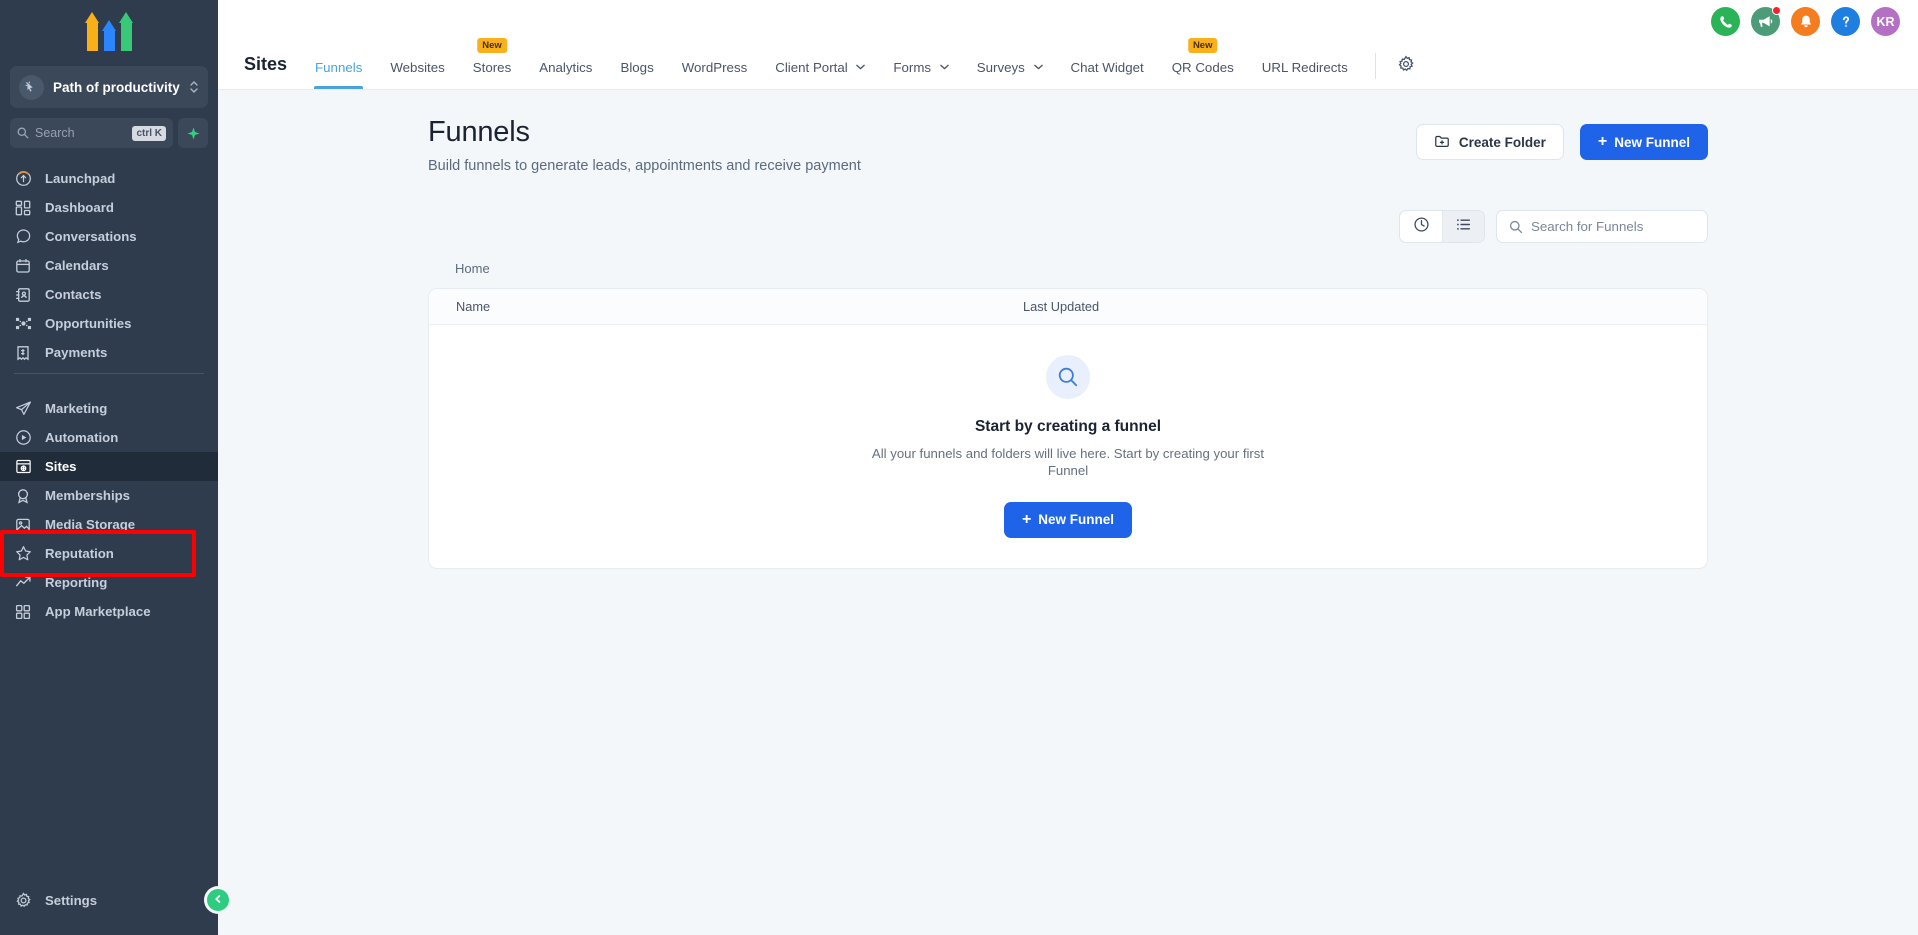 This screenshot has height=935, width=1918. I want to click on recent-view-button, so click(1421, 226).